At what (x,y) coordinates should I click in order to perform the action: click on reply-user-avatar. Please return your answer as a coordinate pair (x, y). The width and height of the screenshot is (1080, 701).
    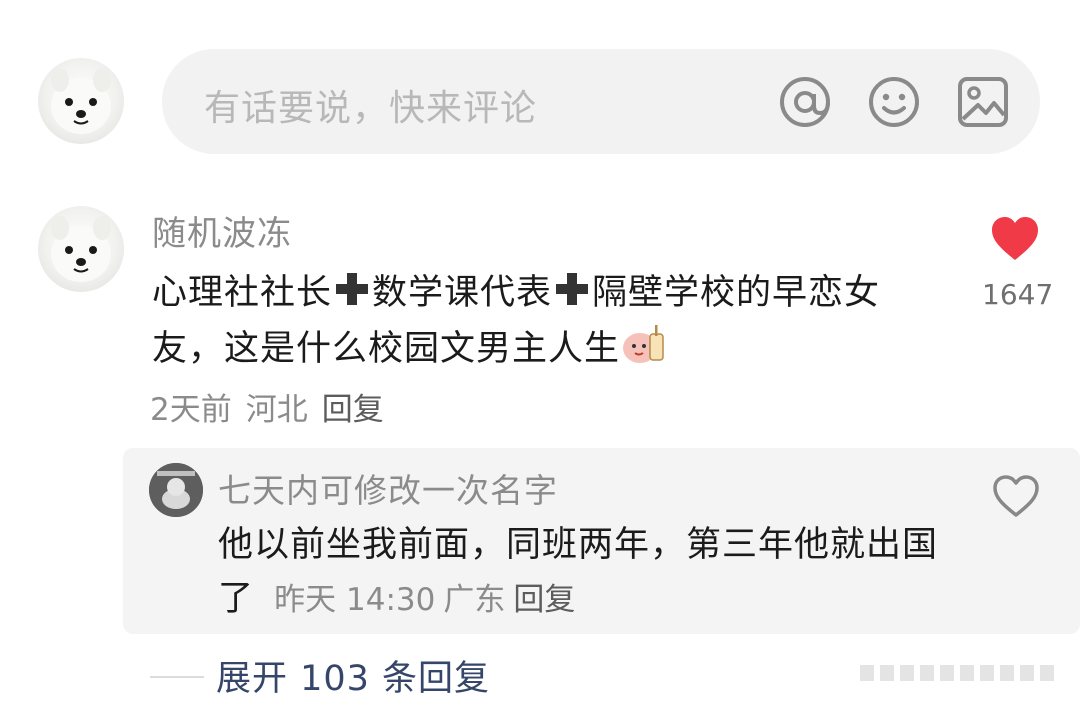
    Looking at the image, I should click on (176, 490).